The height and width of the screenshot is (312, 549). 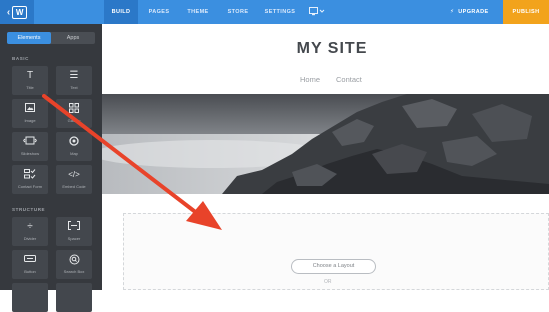 What do you see at coordinates (30, 186) in the screenshot?
I see `element-label: Contact Form` at bounding box center [30, 186].